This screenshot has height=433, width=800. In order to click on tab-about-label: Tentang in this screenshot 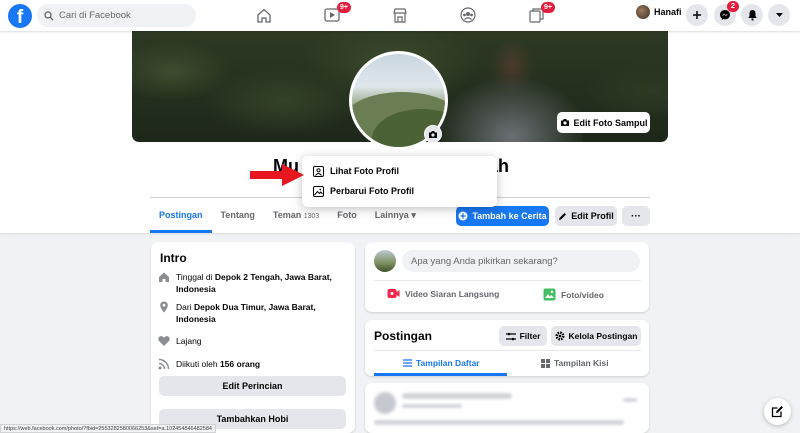, I will do `click(237, 215)`.